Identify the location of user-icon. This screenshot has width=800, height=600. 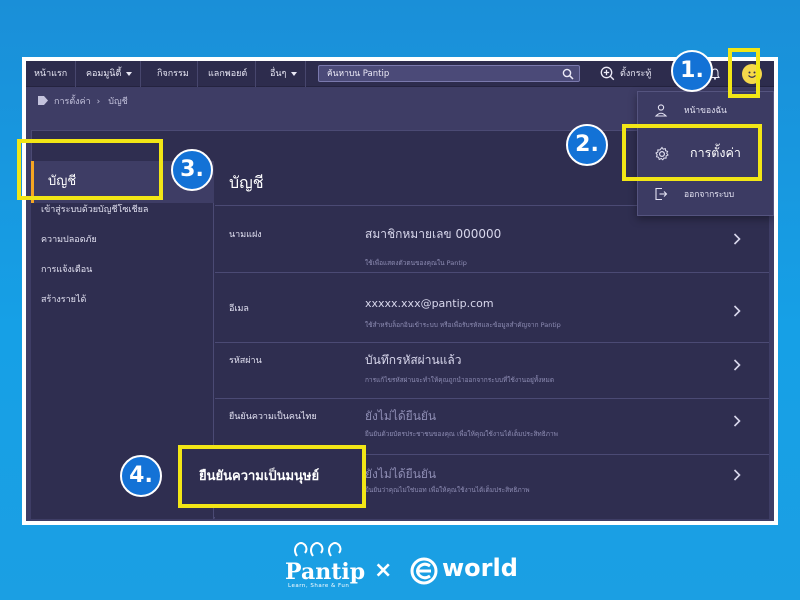
(661, 110).